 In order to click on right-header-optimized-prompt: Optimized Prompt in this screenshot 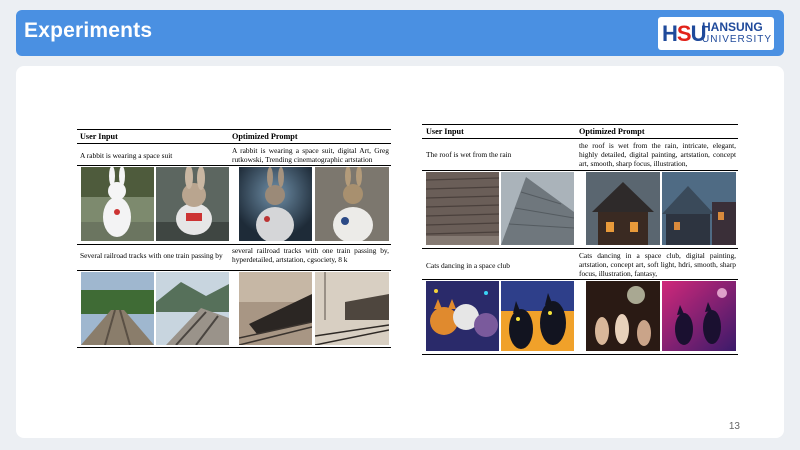, I will do `click(612, 131)`.